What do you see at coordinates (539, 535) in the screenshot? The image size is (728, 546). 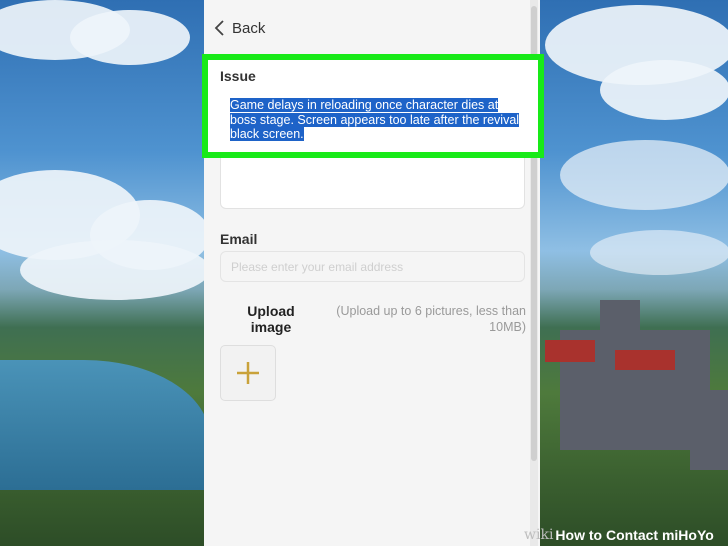 I see `watermark-wiki: wiki` at bounding box center [539, 535].